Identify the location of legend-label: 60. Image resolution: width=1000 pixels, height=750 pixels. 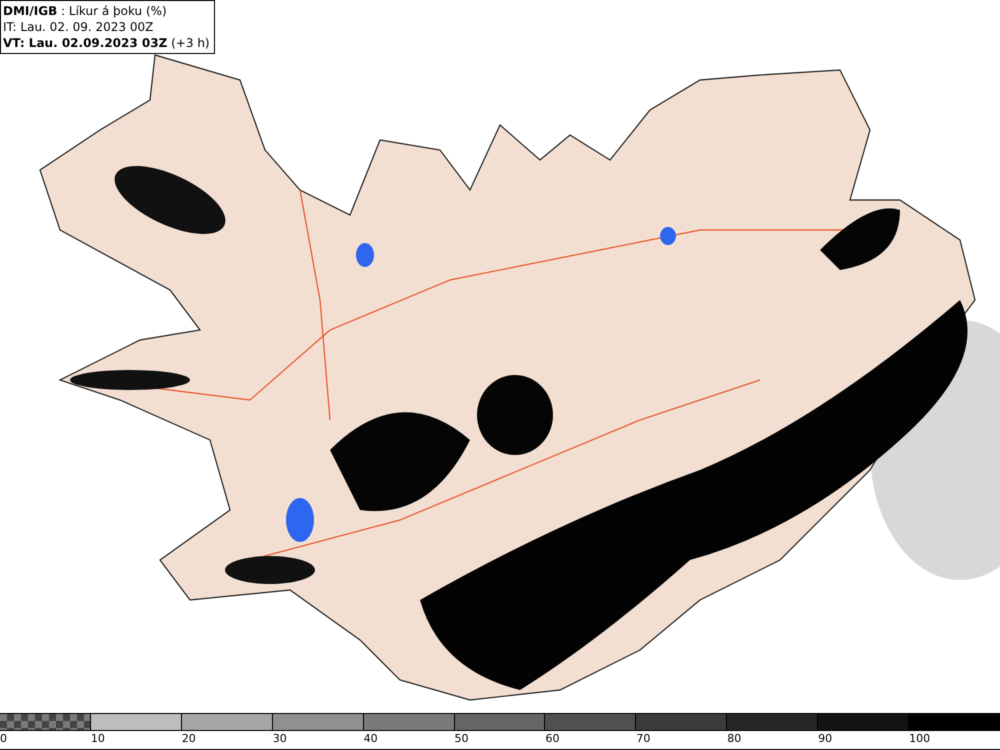
(552, 739).